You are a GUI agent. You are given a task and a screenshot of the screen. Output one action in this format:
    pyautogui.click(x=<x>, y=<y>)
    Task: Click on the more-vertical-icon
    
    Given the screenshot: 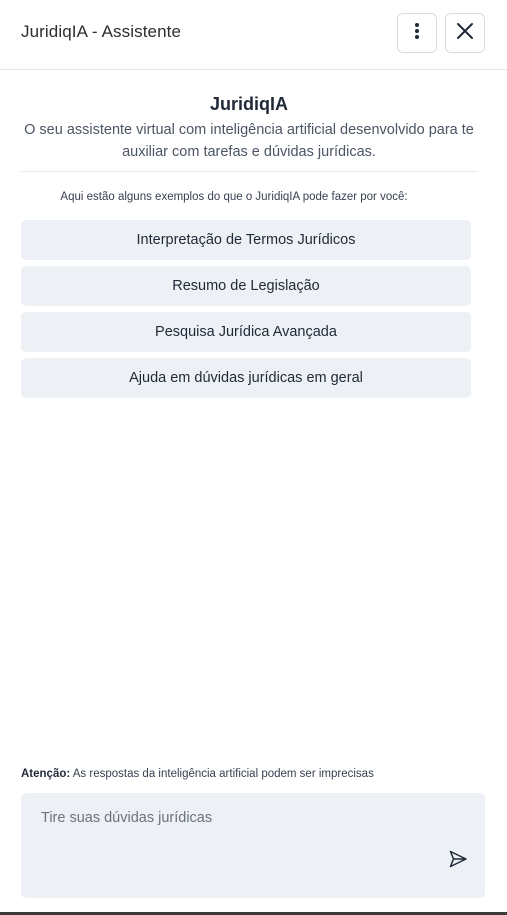 What is the action you would take?
    pyautogui.click(x=417, y=33)
    